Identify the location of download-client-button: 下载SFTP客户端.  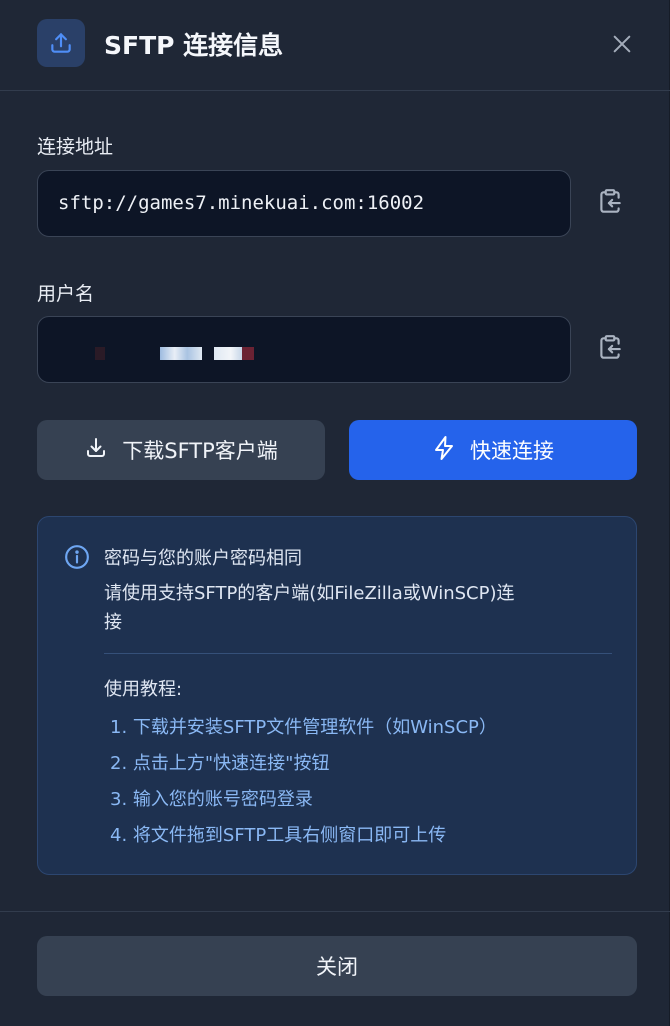
(181, 450).